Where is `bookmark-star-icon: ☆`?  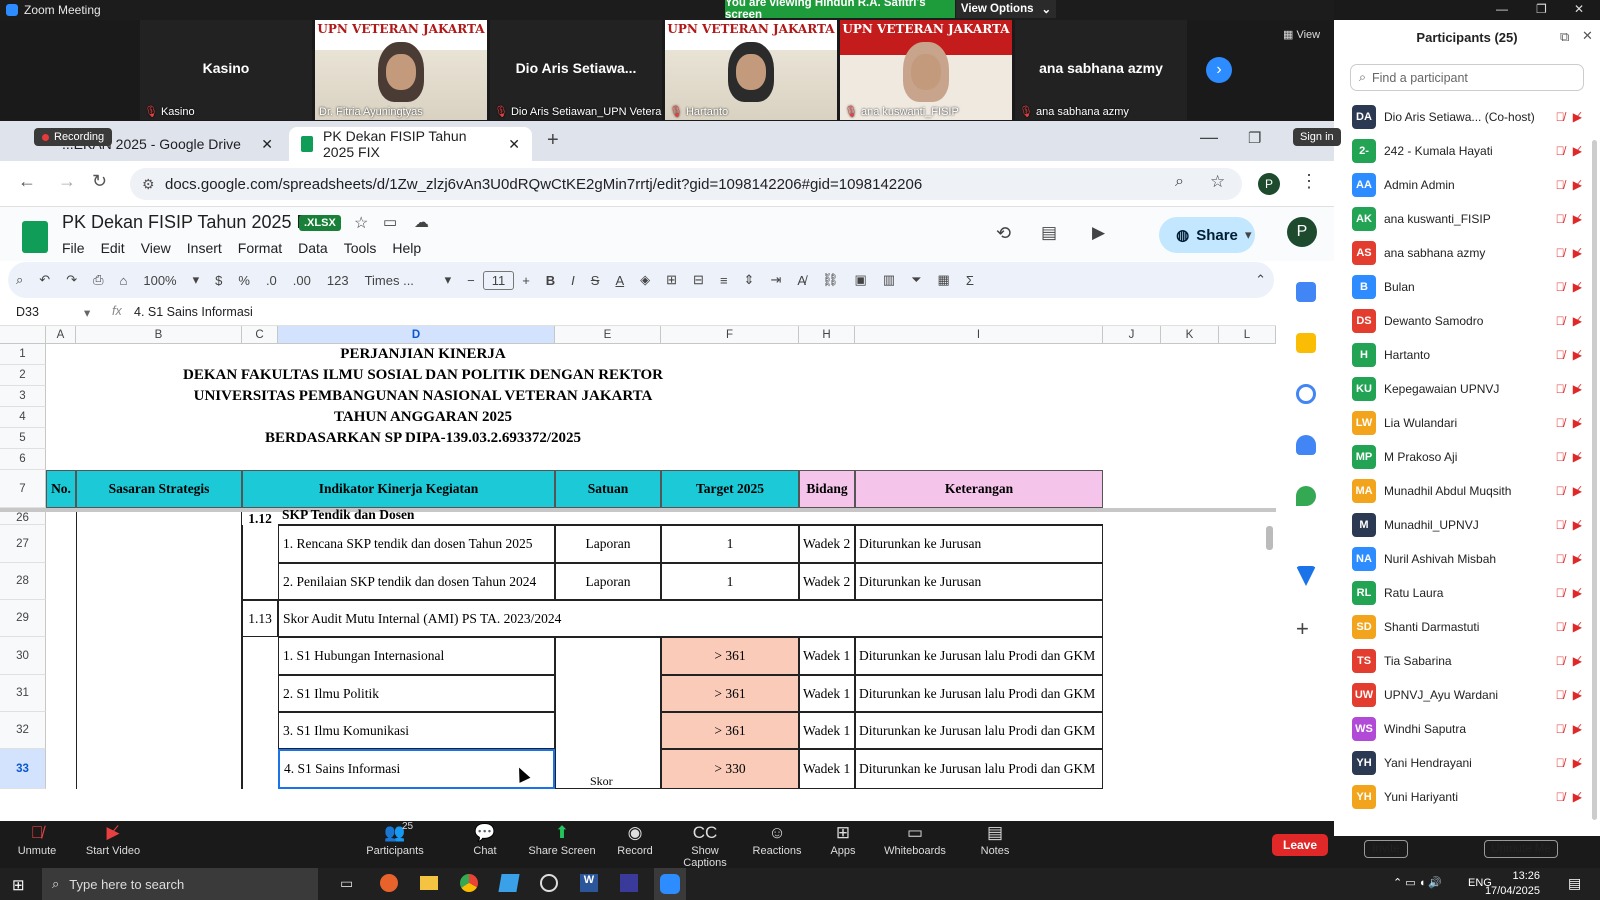 bookmark-star-icon: ☆ is located at coordinates (1217, 182).